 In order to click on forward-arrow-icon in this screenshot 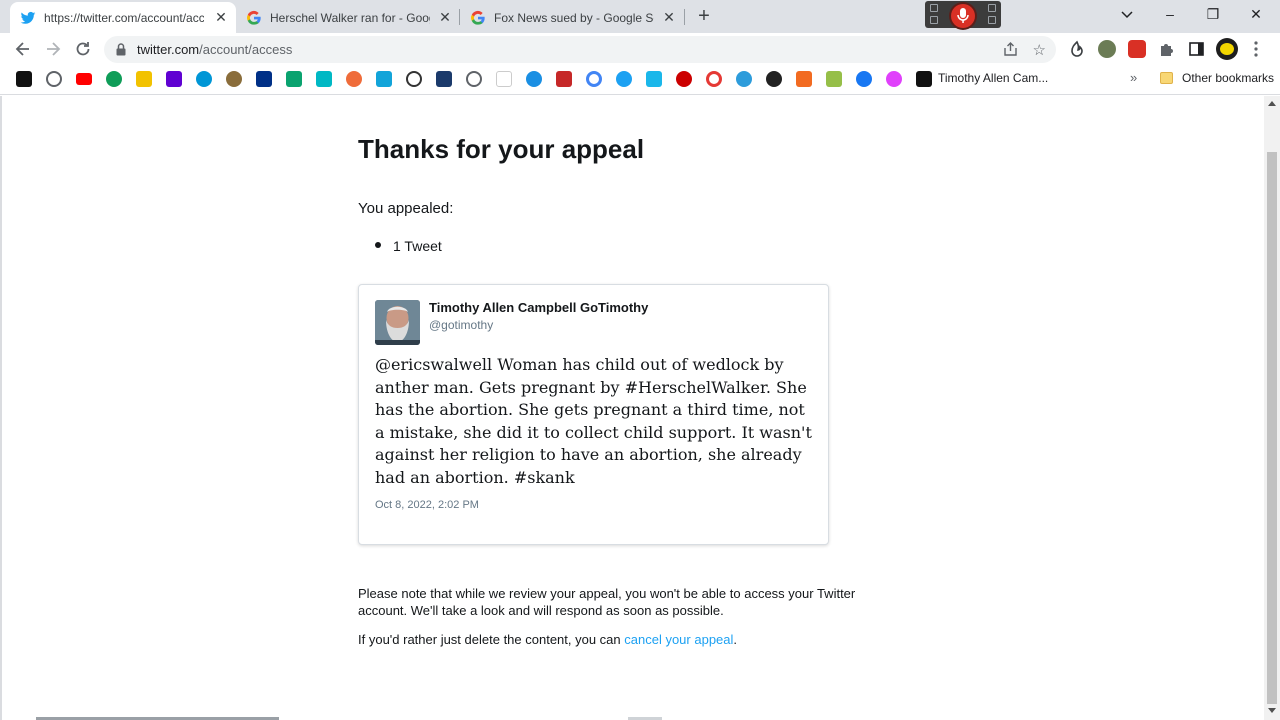, I will do `click(53, 49)`.